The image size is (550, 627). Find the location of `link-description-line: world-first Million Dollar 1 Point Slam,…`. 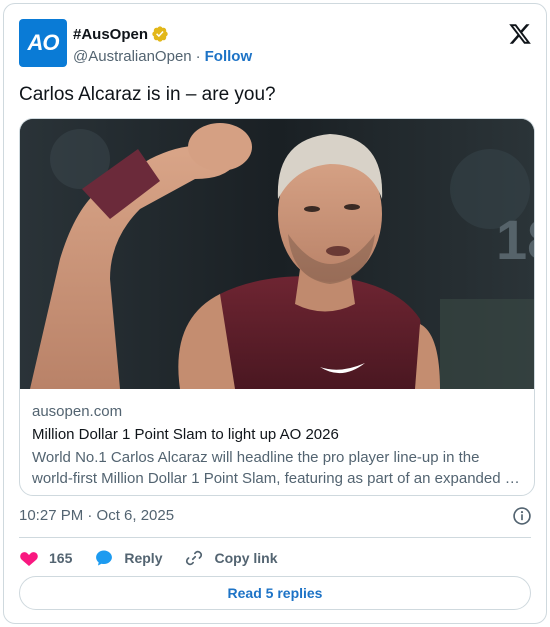

link-description-line: world-first Million Dollar 1 Point Slam,… is located at coordinates (276, 478).